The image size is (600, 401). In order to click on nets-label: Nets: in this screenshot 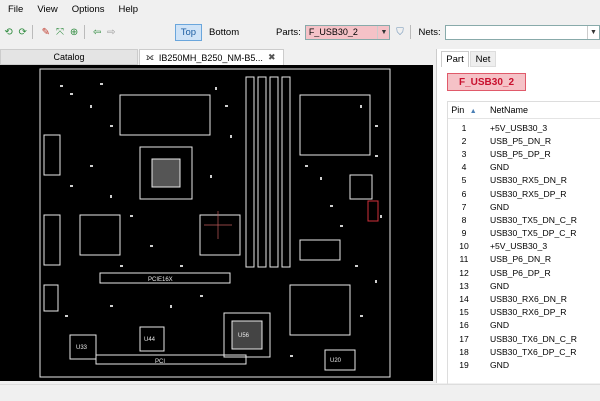, I will do `click(429, 32)`.